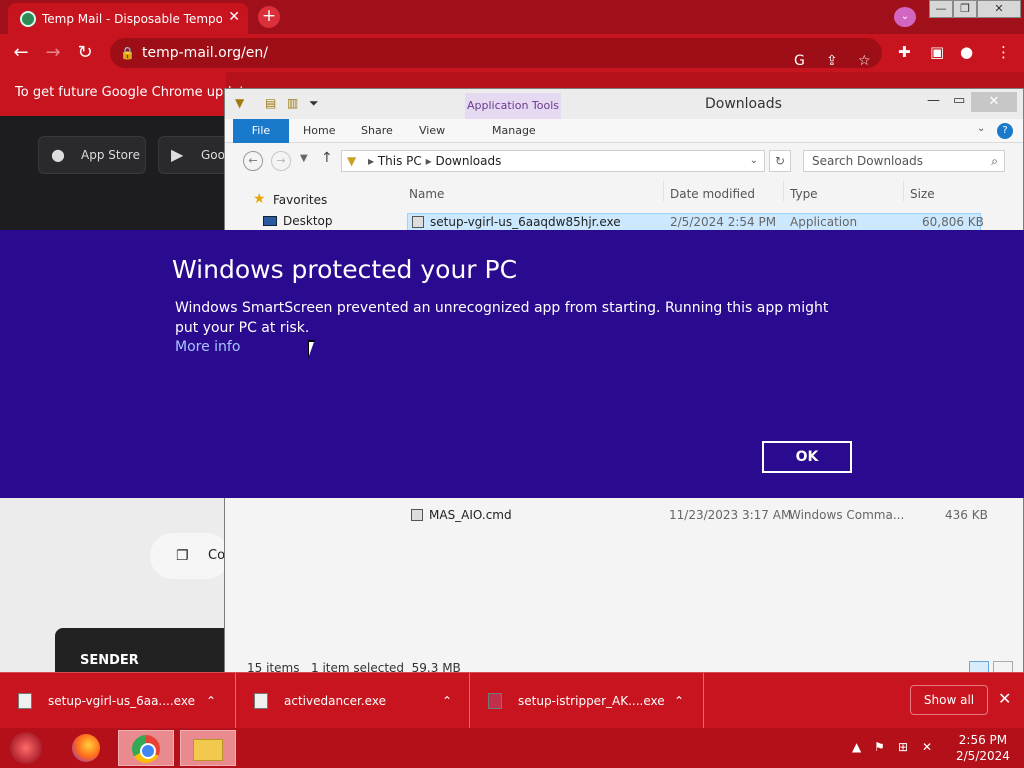 The width and height of the screenshot is (1024, 768). I want to click on explorer-close-button: ✕, so click(994, 102).